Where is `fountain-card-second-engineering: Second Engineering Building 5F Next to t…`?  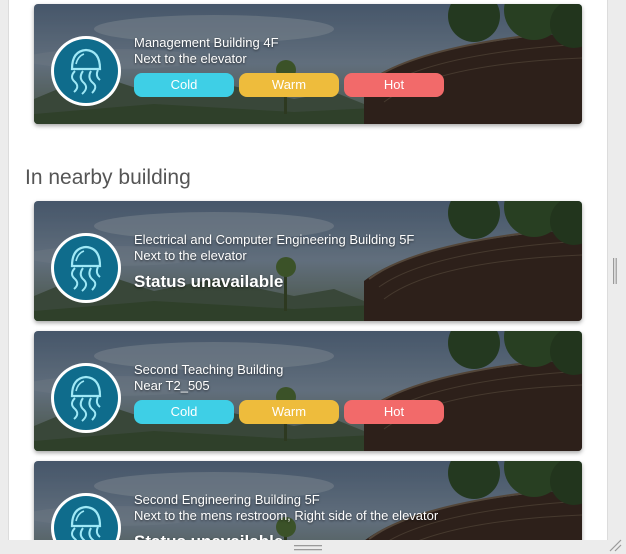
fountain-card-second-engineering: Second Engineering Building 5F Next to t… is located at coordinates (308, 500).